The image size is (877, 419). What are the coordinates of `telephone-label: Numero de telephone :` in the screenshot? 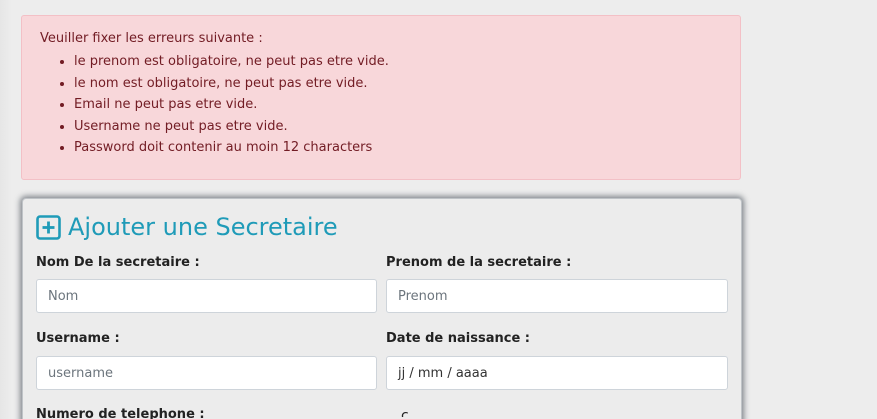 It's located at (120, 413).